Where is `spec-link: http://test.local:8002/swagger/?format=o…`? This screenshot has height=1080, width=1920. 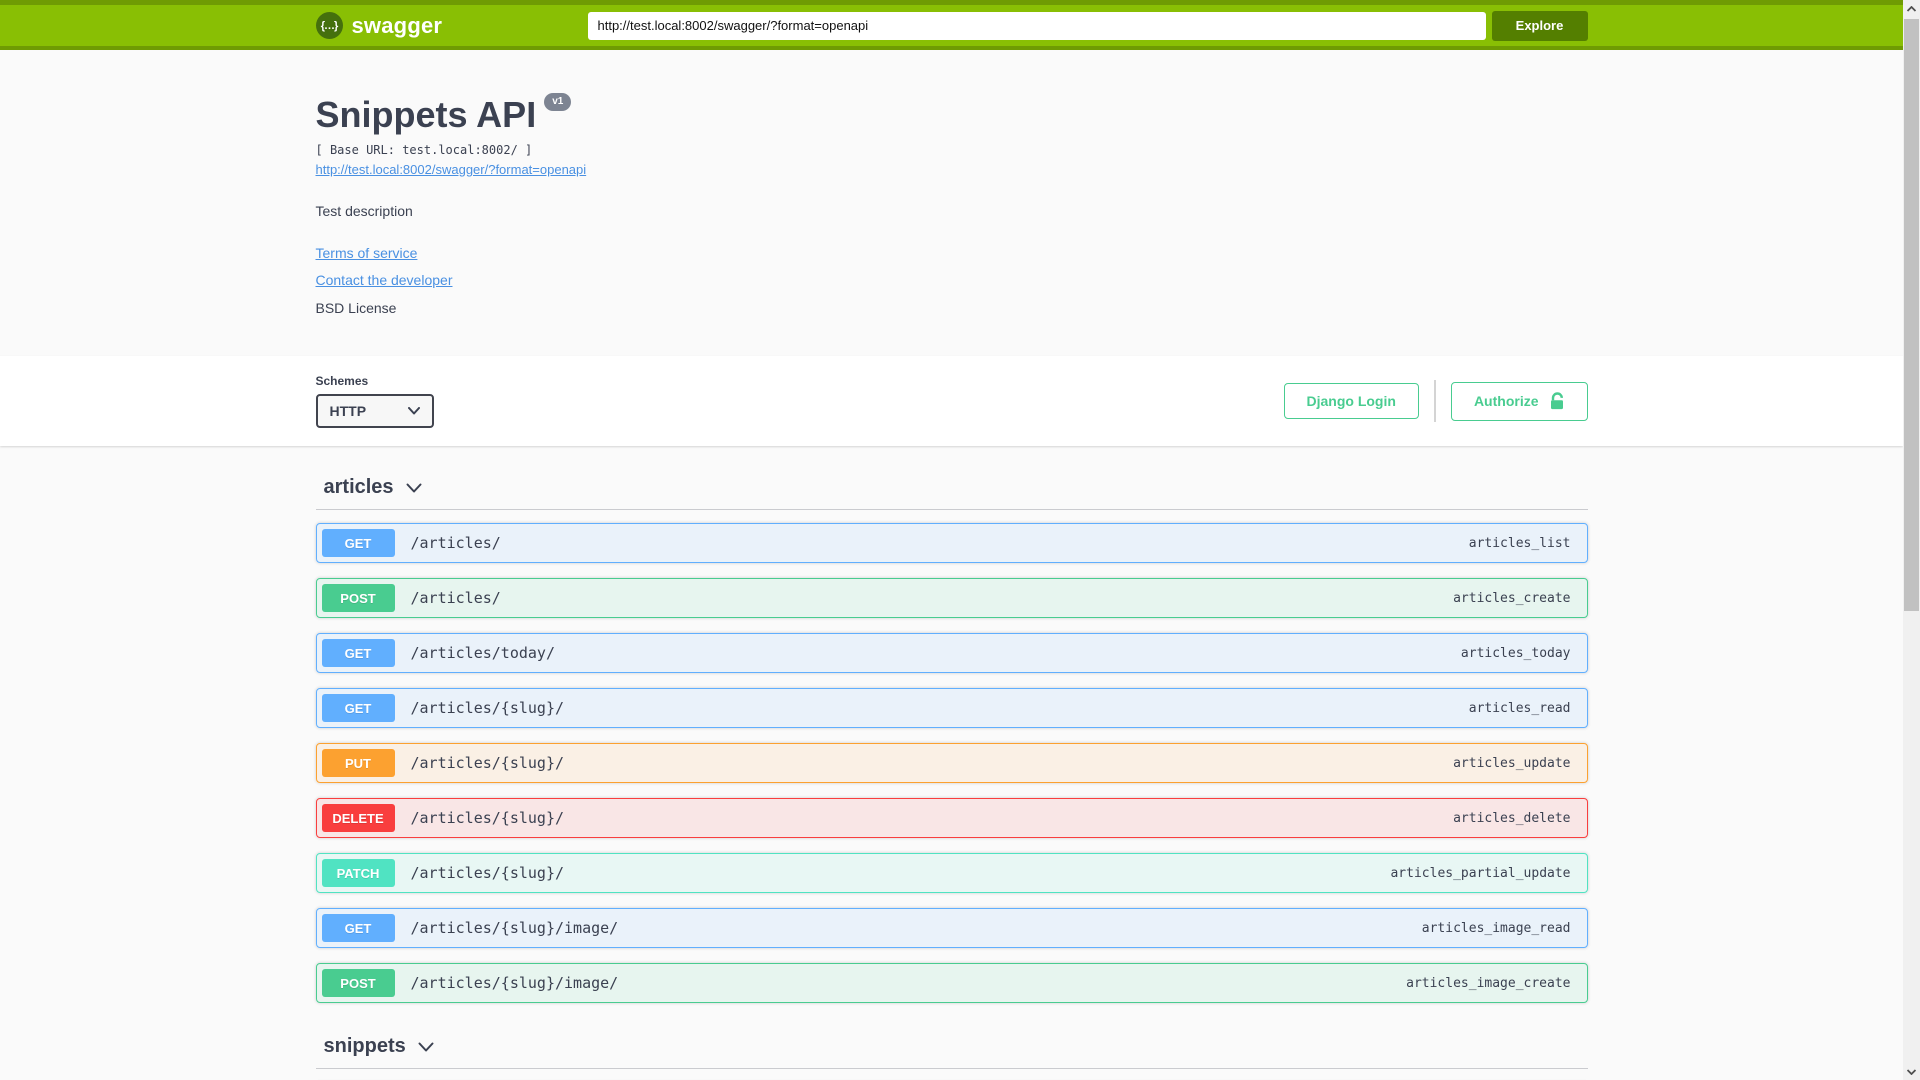 spec-link: http://test.local:8002/swagger/?format=o… is located at coordinates (451, 169).